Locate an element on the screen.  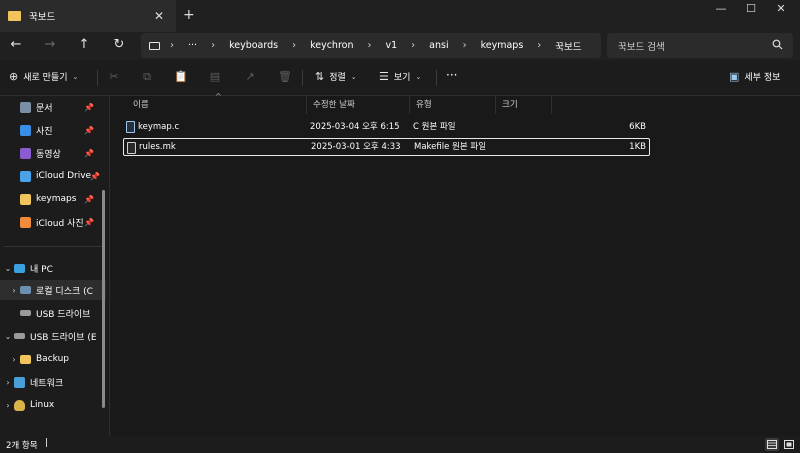
status-bar: 2개 항목 | is located at coordinates (400, 444).